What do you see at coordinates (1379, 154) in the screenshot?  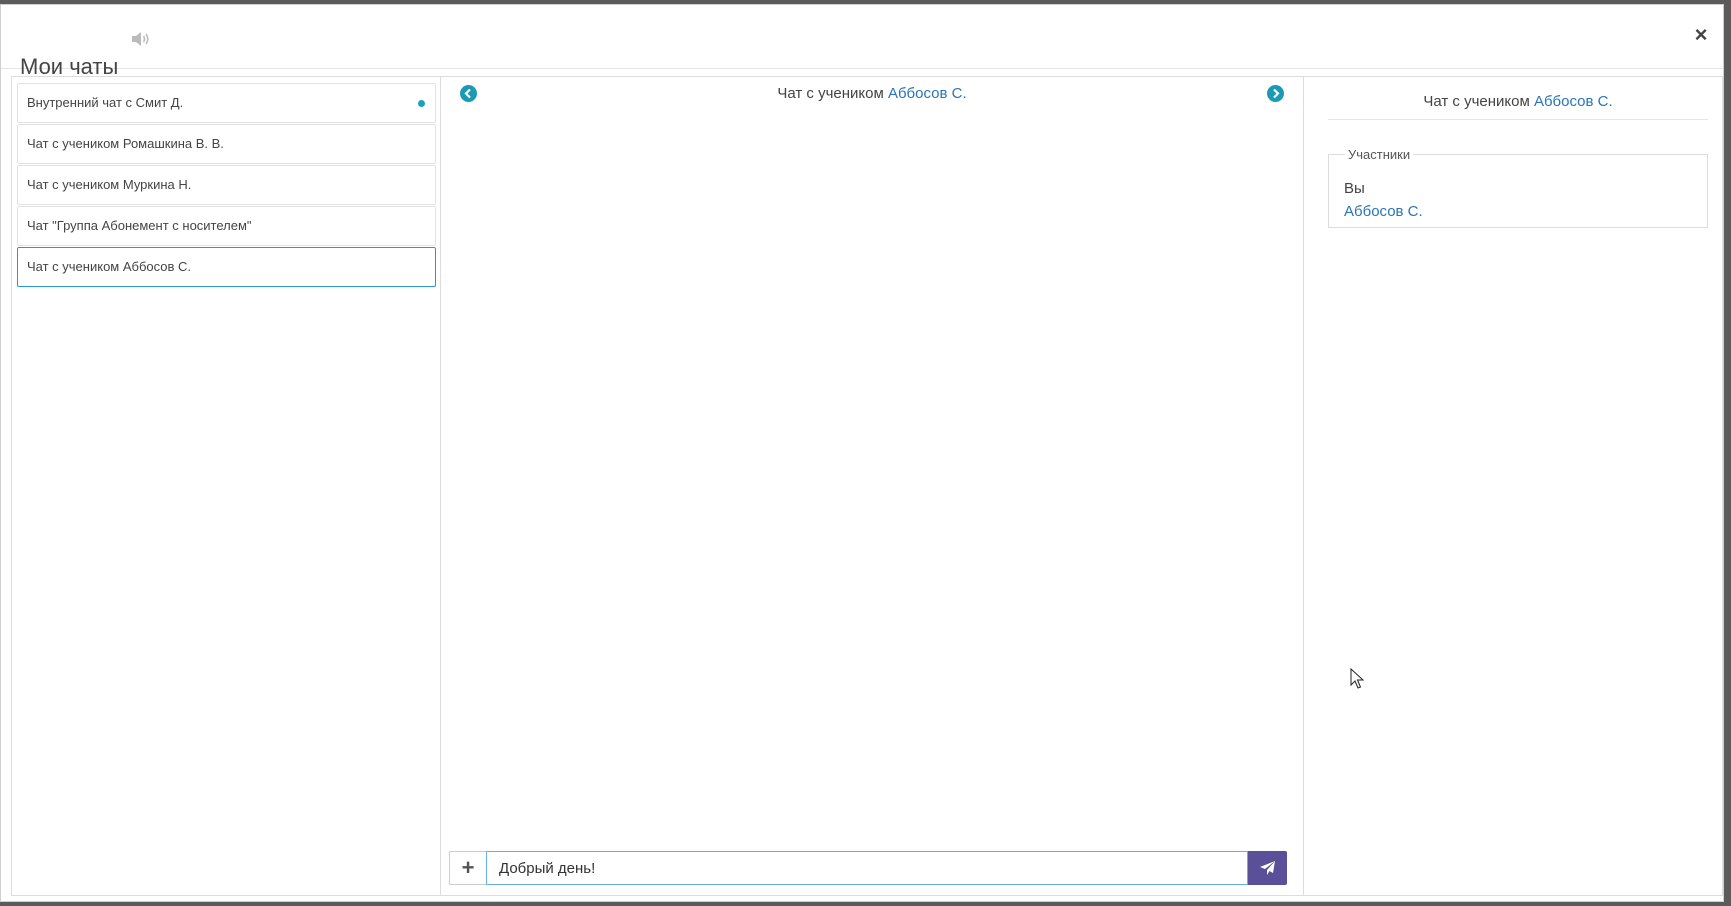 I see `participants-legend: Участники` at bounding box center [1379, 154].